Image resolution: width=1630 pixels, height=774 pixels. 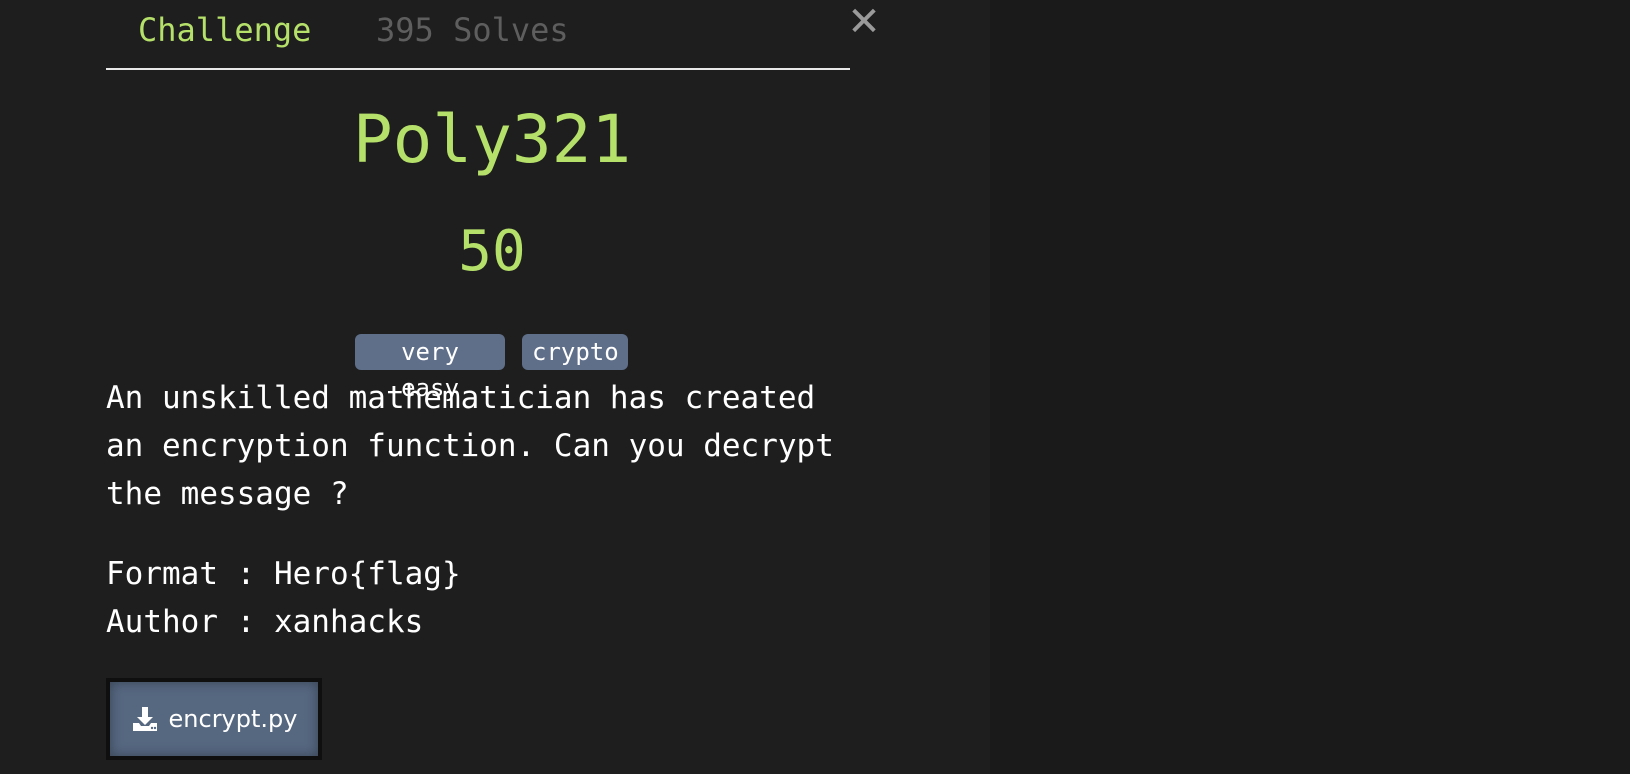 I want to click on challenge-title: Poly321, so click(x=492, y=139).